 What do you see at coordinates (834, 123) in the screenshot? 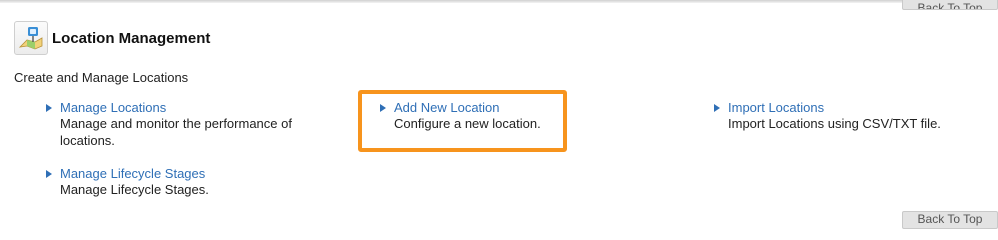
I see `import-locations-description: Import Locations using CSV/TXT file.` at bounding box center [834, 123].